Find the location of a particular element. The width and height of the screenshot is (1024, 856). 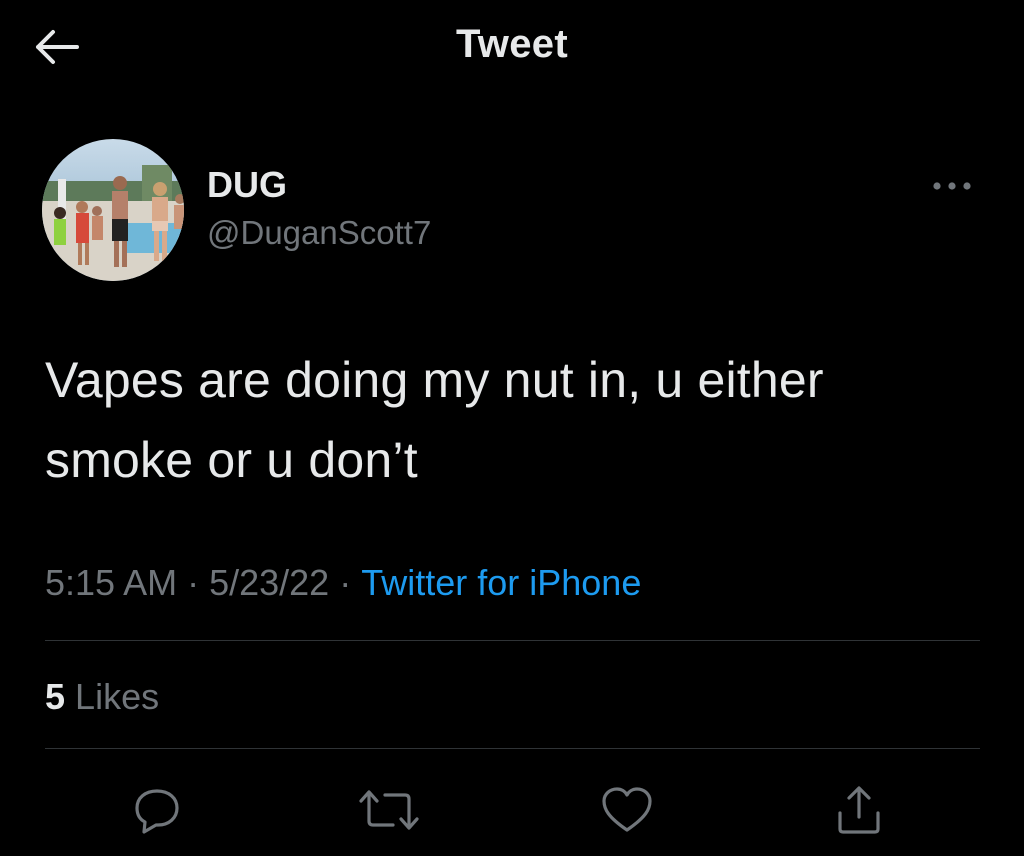

page-title: Tweet is located at coordinates (512, 44).